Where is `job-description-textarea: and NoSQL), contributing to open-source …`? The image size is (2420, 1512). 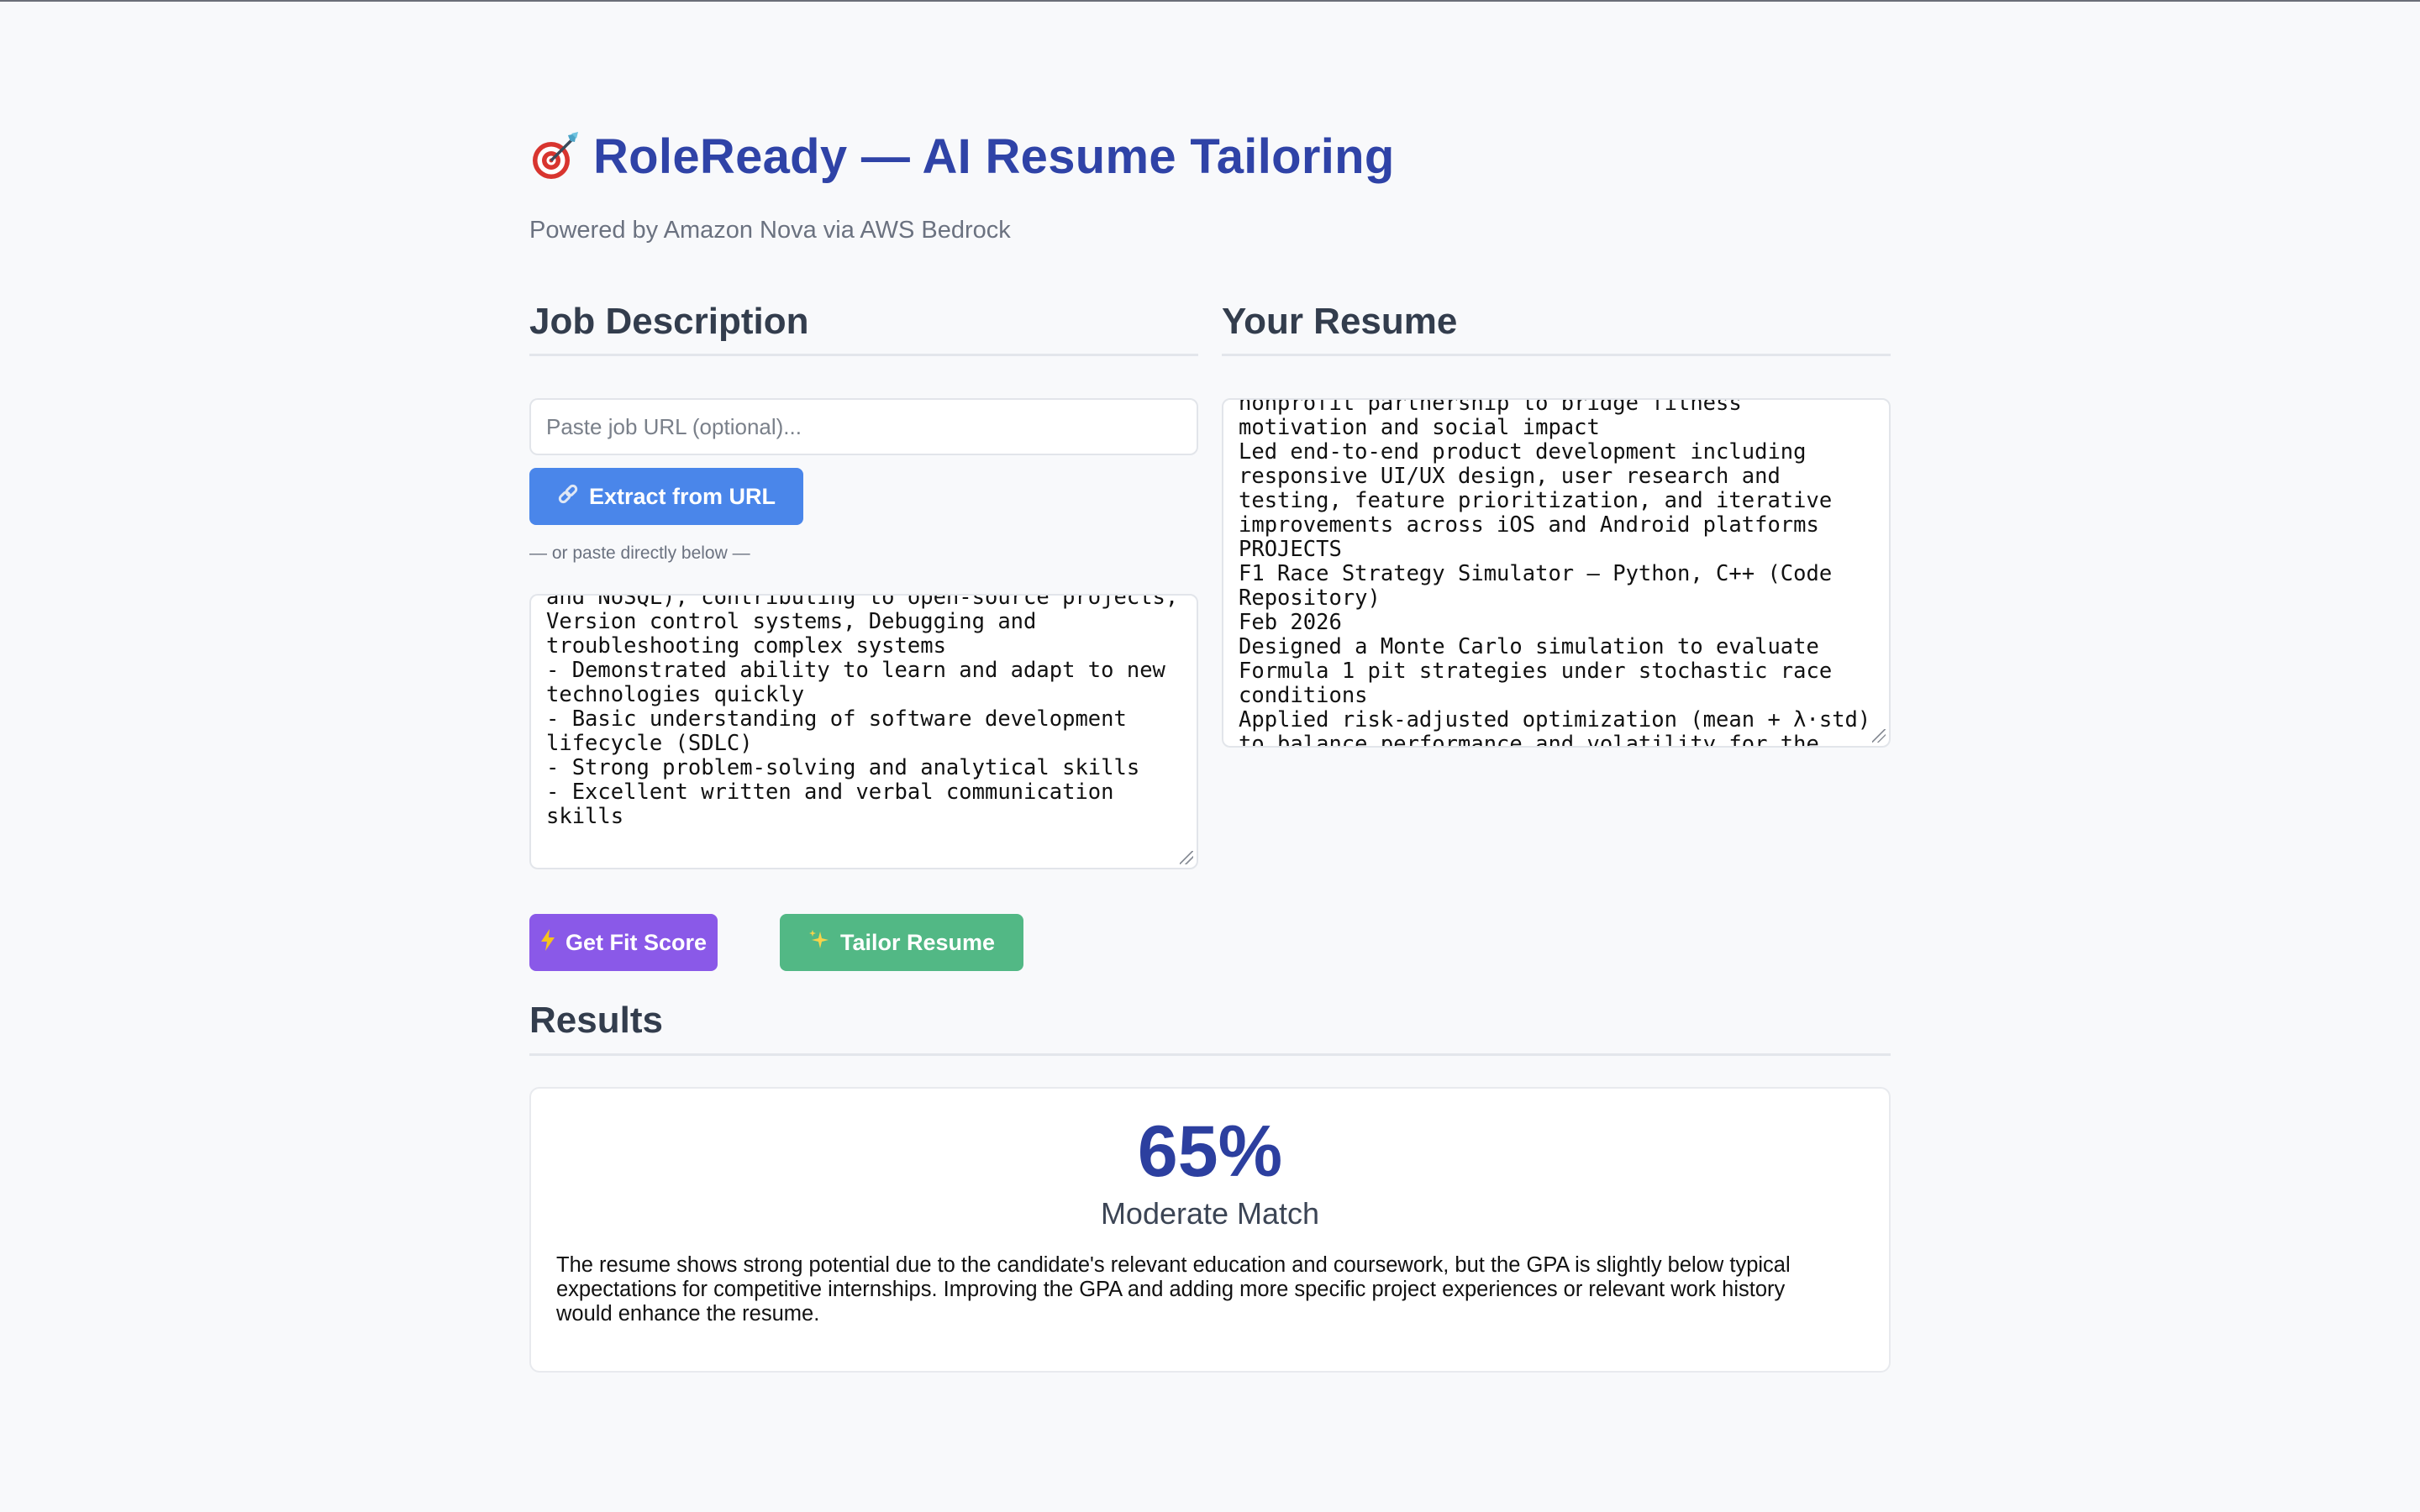
job-description-textarea: and NoSQL), contributing to open-source … is located at coordinates (864, 731).